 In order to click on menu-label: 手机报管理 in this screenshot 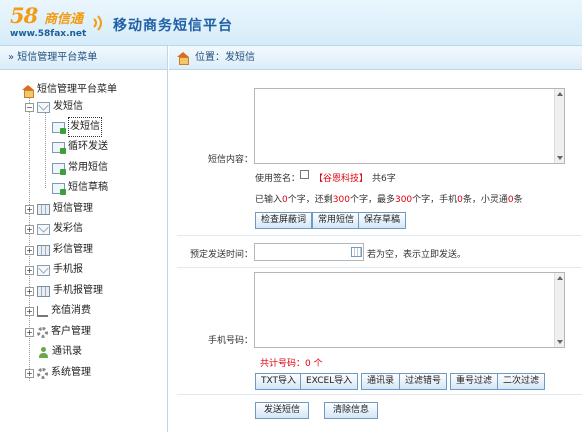, I will do `click(78, 290)`.